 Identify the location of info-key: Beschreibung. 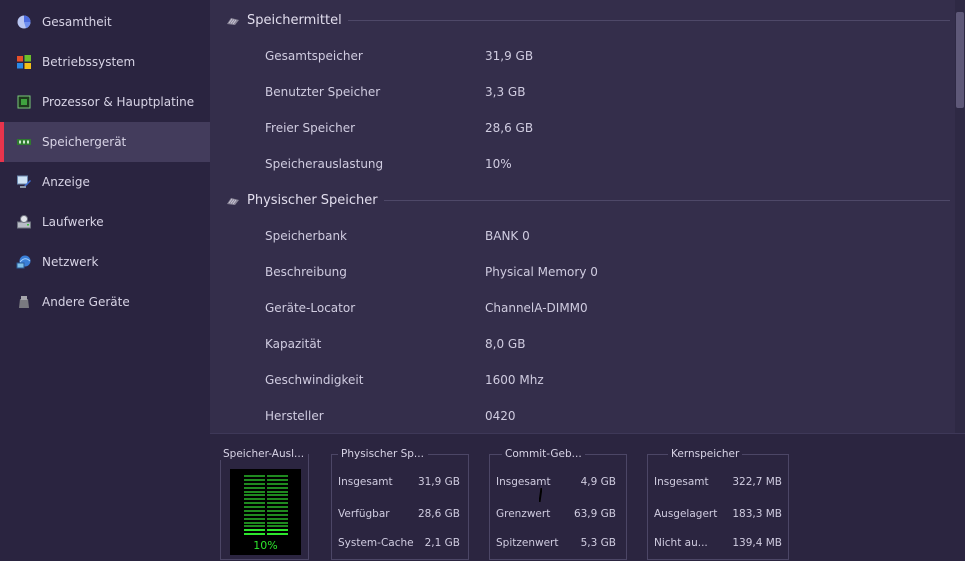
(306, 272).